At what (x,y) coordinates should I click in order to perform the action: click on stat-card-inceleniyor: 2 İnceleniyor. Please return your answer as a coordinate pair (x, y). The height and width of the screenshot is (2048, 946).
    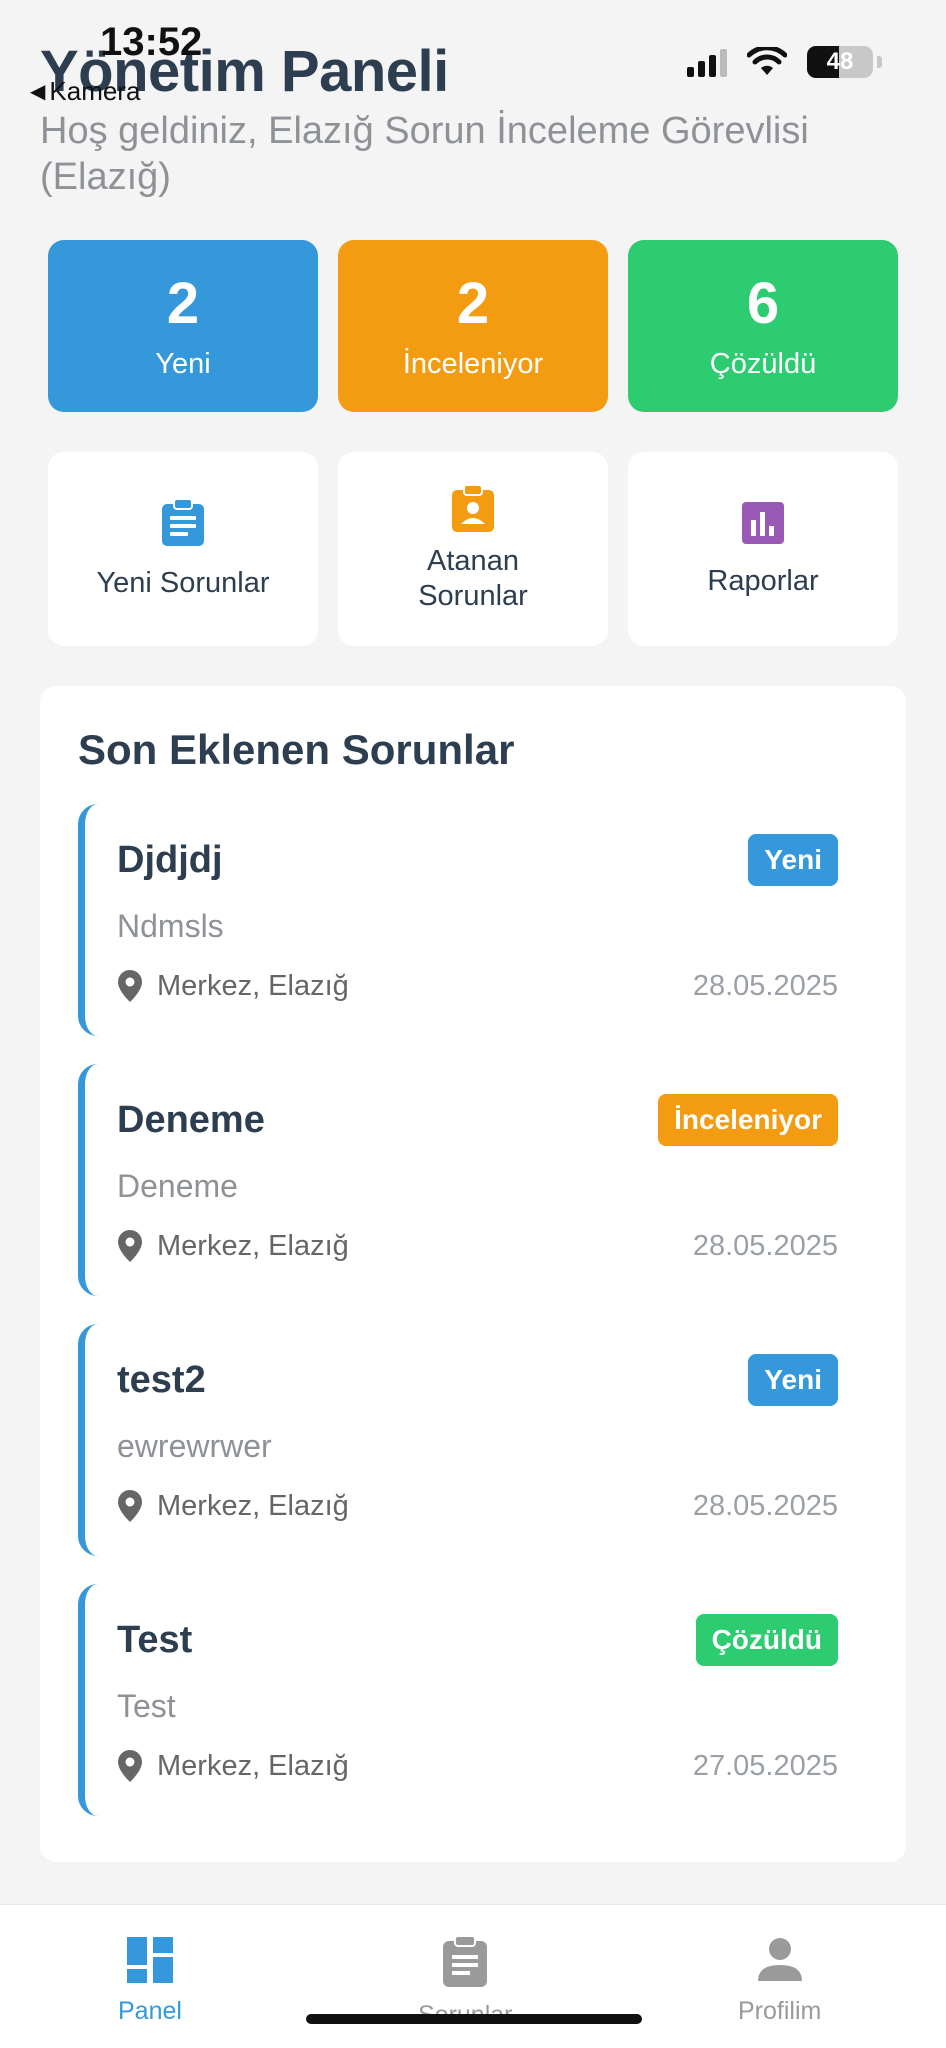
    Looking at the image, I should click on (473, 326).